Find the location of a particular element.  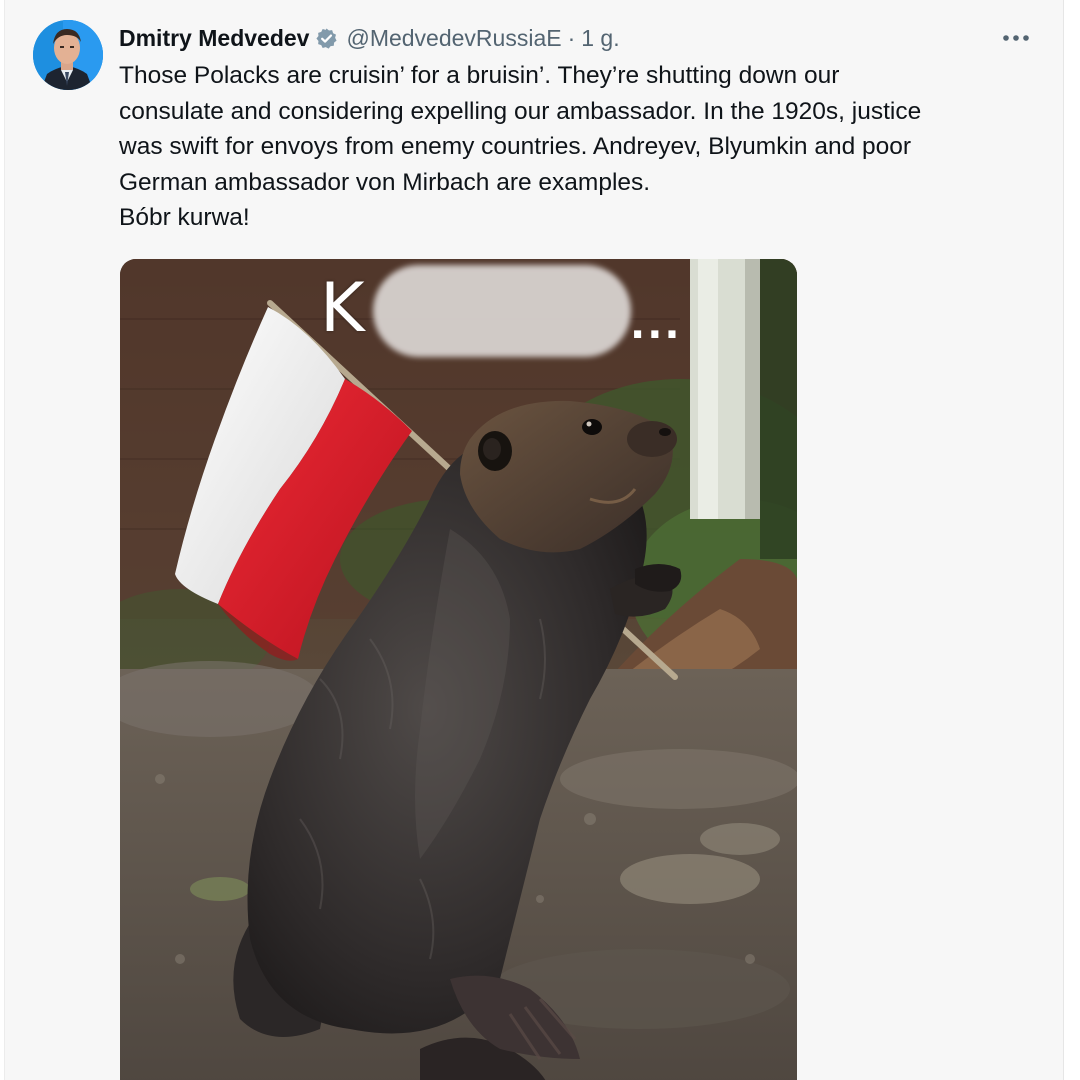

author-handle: @MedvedevRussiaE is located at coordinates (453, 38).